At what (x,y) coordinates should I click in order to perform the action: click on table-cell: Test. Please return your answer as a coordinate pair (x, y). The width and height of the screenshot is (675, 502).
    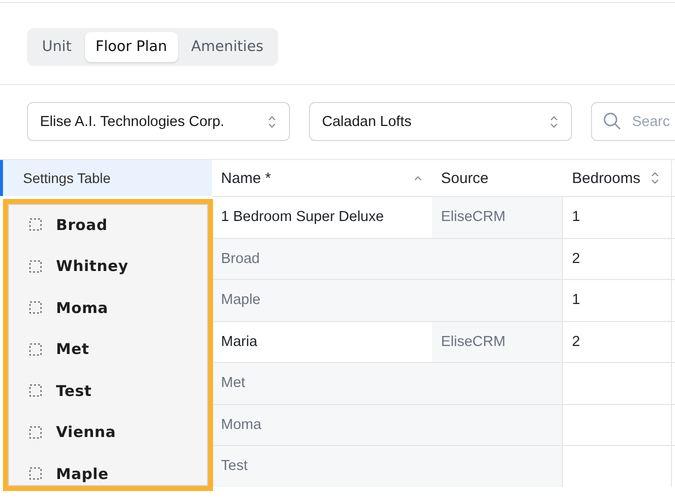
    Looking at the image, I should click on (322, 466).